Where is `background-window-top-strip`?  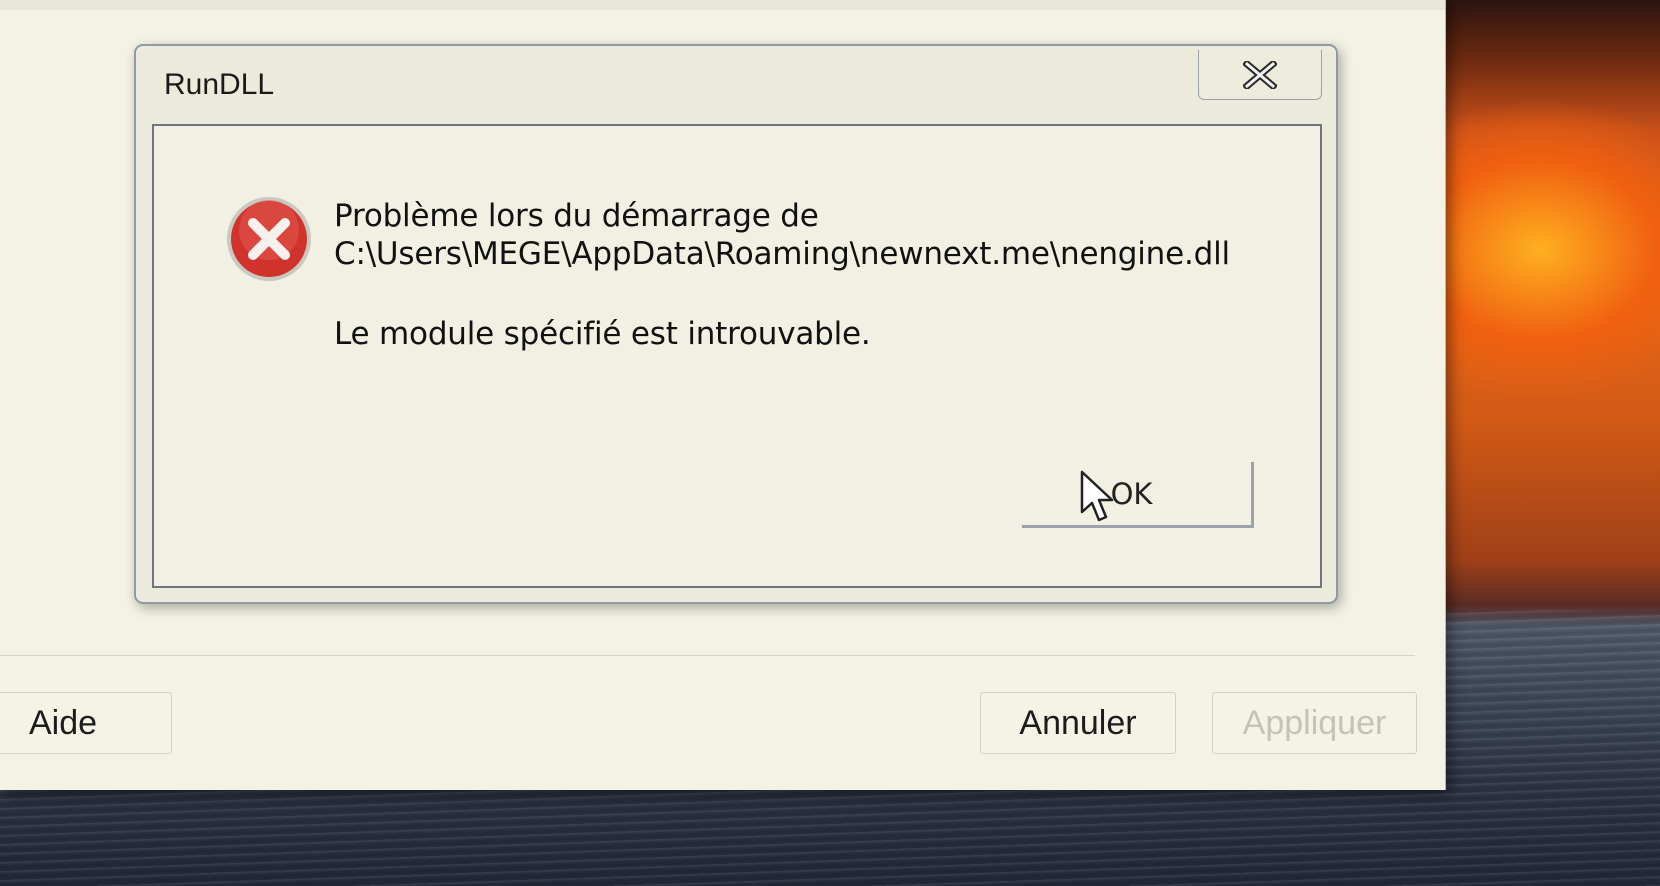 background-window-top-strip is located at coordinates (722, 5).